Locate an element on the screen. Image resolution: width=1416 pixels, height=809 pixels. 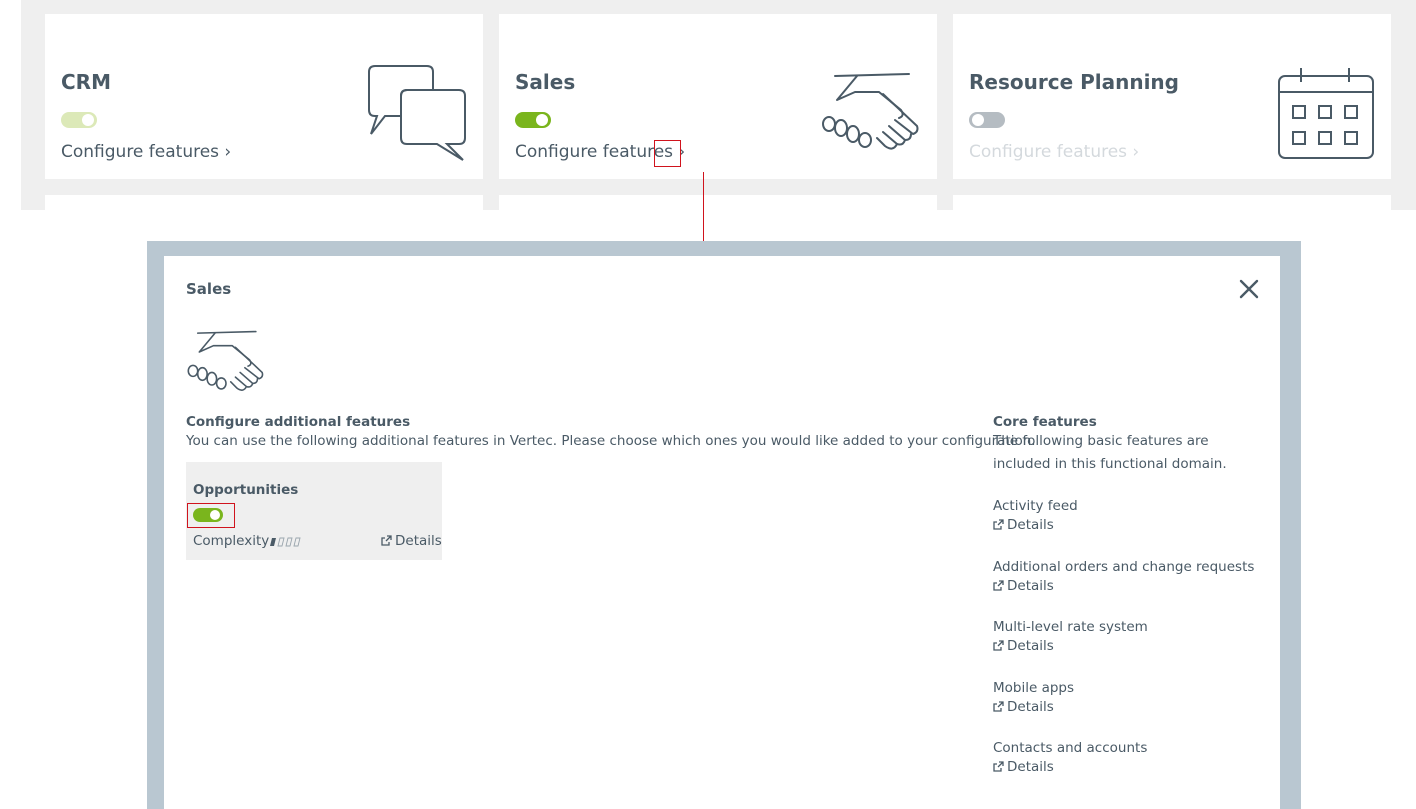
crm-toggle is located at coordinates (79, 120).